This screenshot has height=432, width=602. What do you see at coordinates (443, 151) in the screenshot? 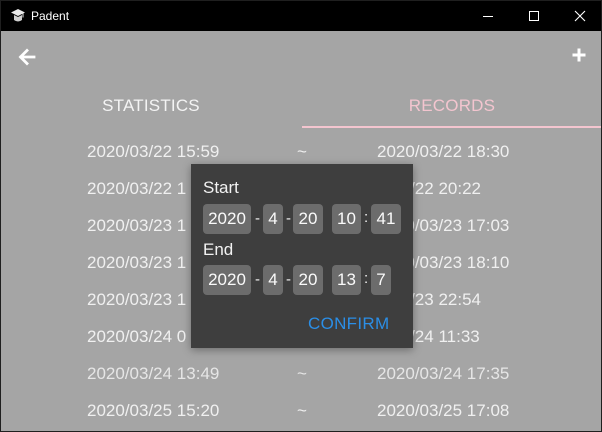
I see `record-end: 2020/03/22 18:30` at bounding box center [443, 151].